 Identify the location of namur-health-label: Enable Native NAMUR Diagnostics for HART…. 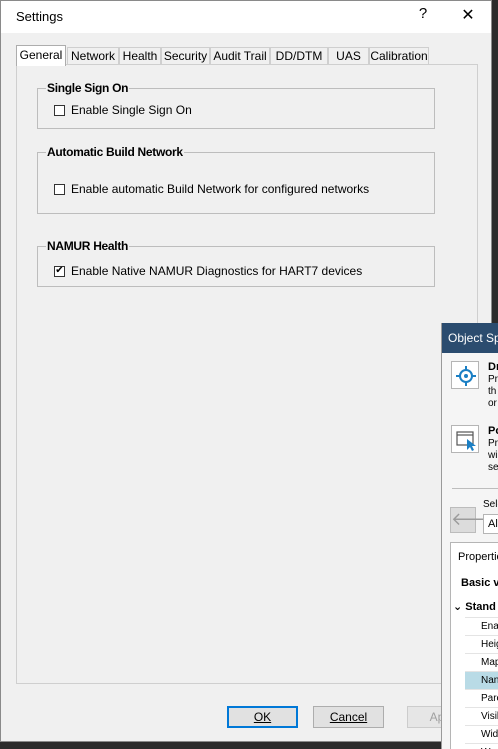
(217, 271).